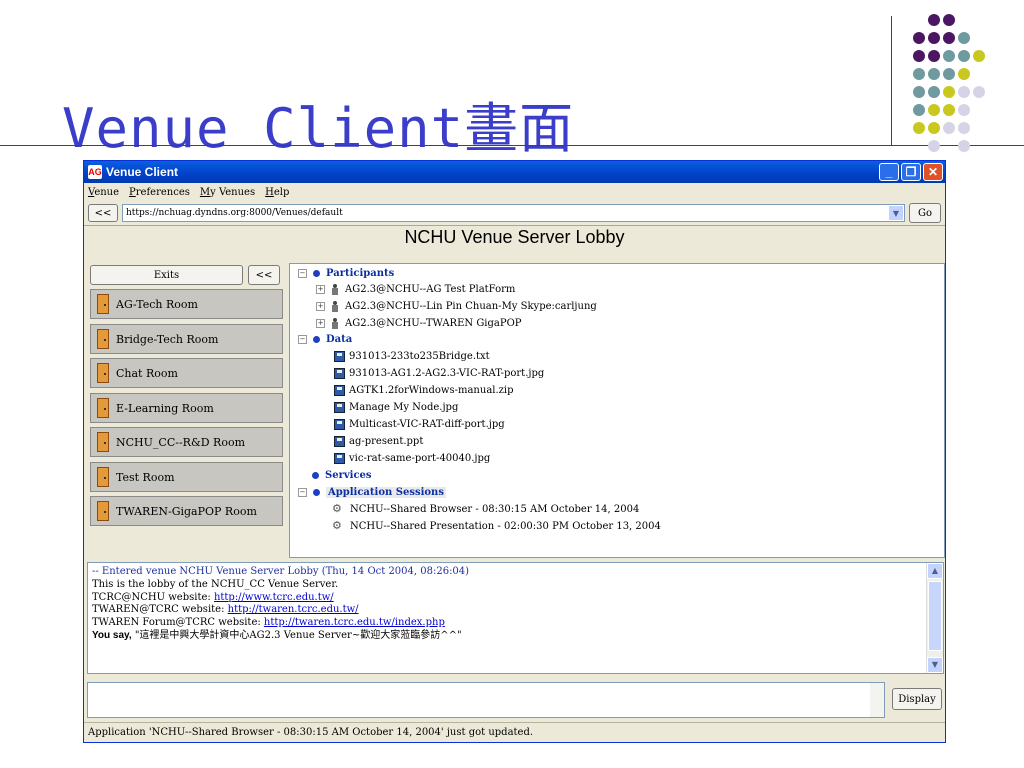 The width and height of the screenshot is (1024, 768). Describe the element at coordinates (325, 339) in the screenshot. I see `tree-node-data: − Data` at that location.